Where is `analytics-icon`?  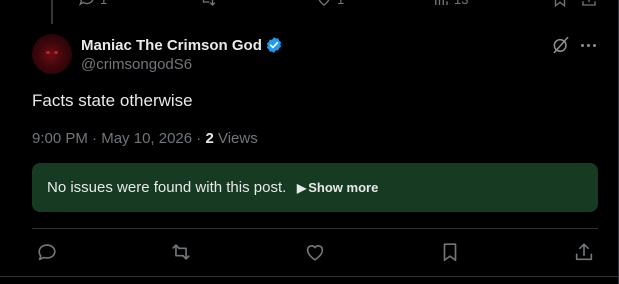 analytics-icon is located at coordinates (441, 2).